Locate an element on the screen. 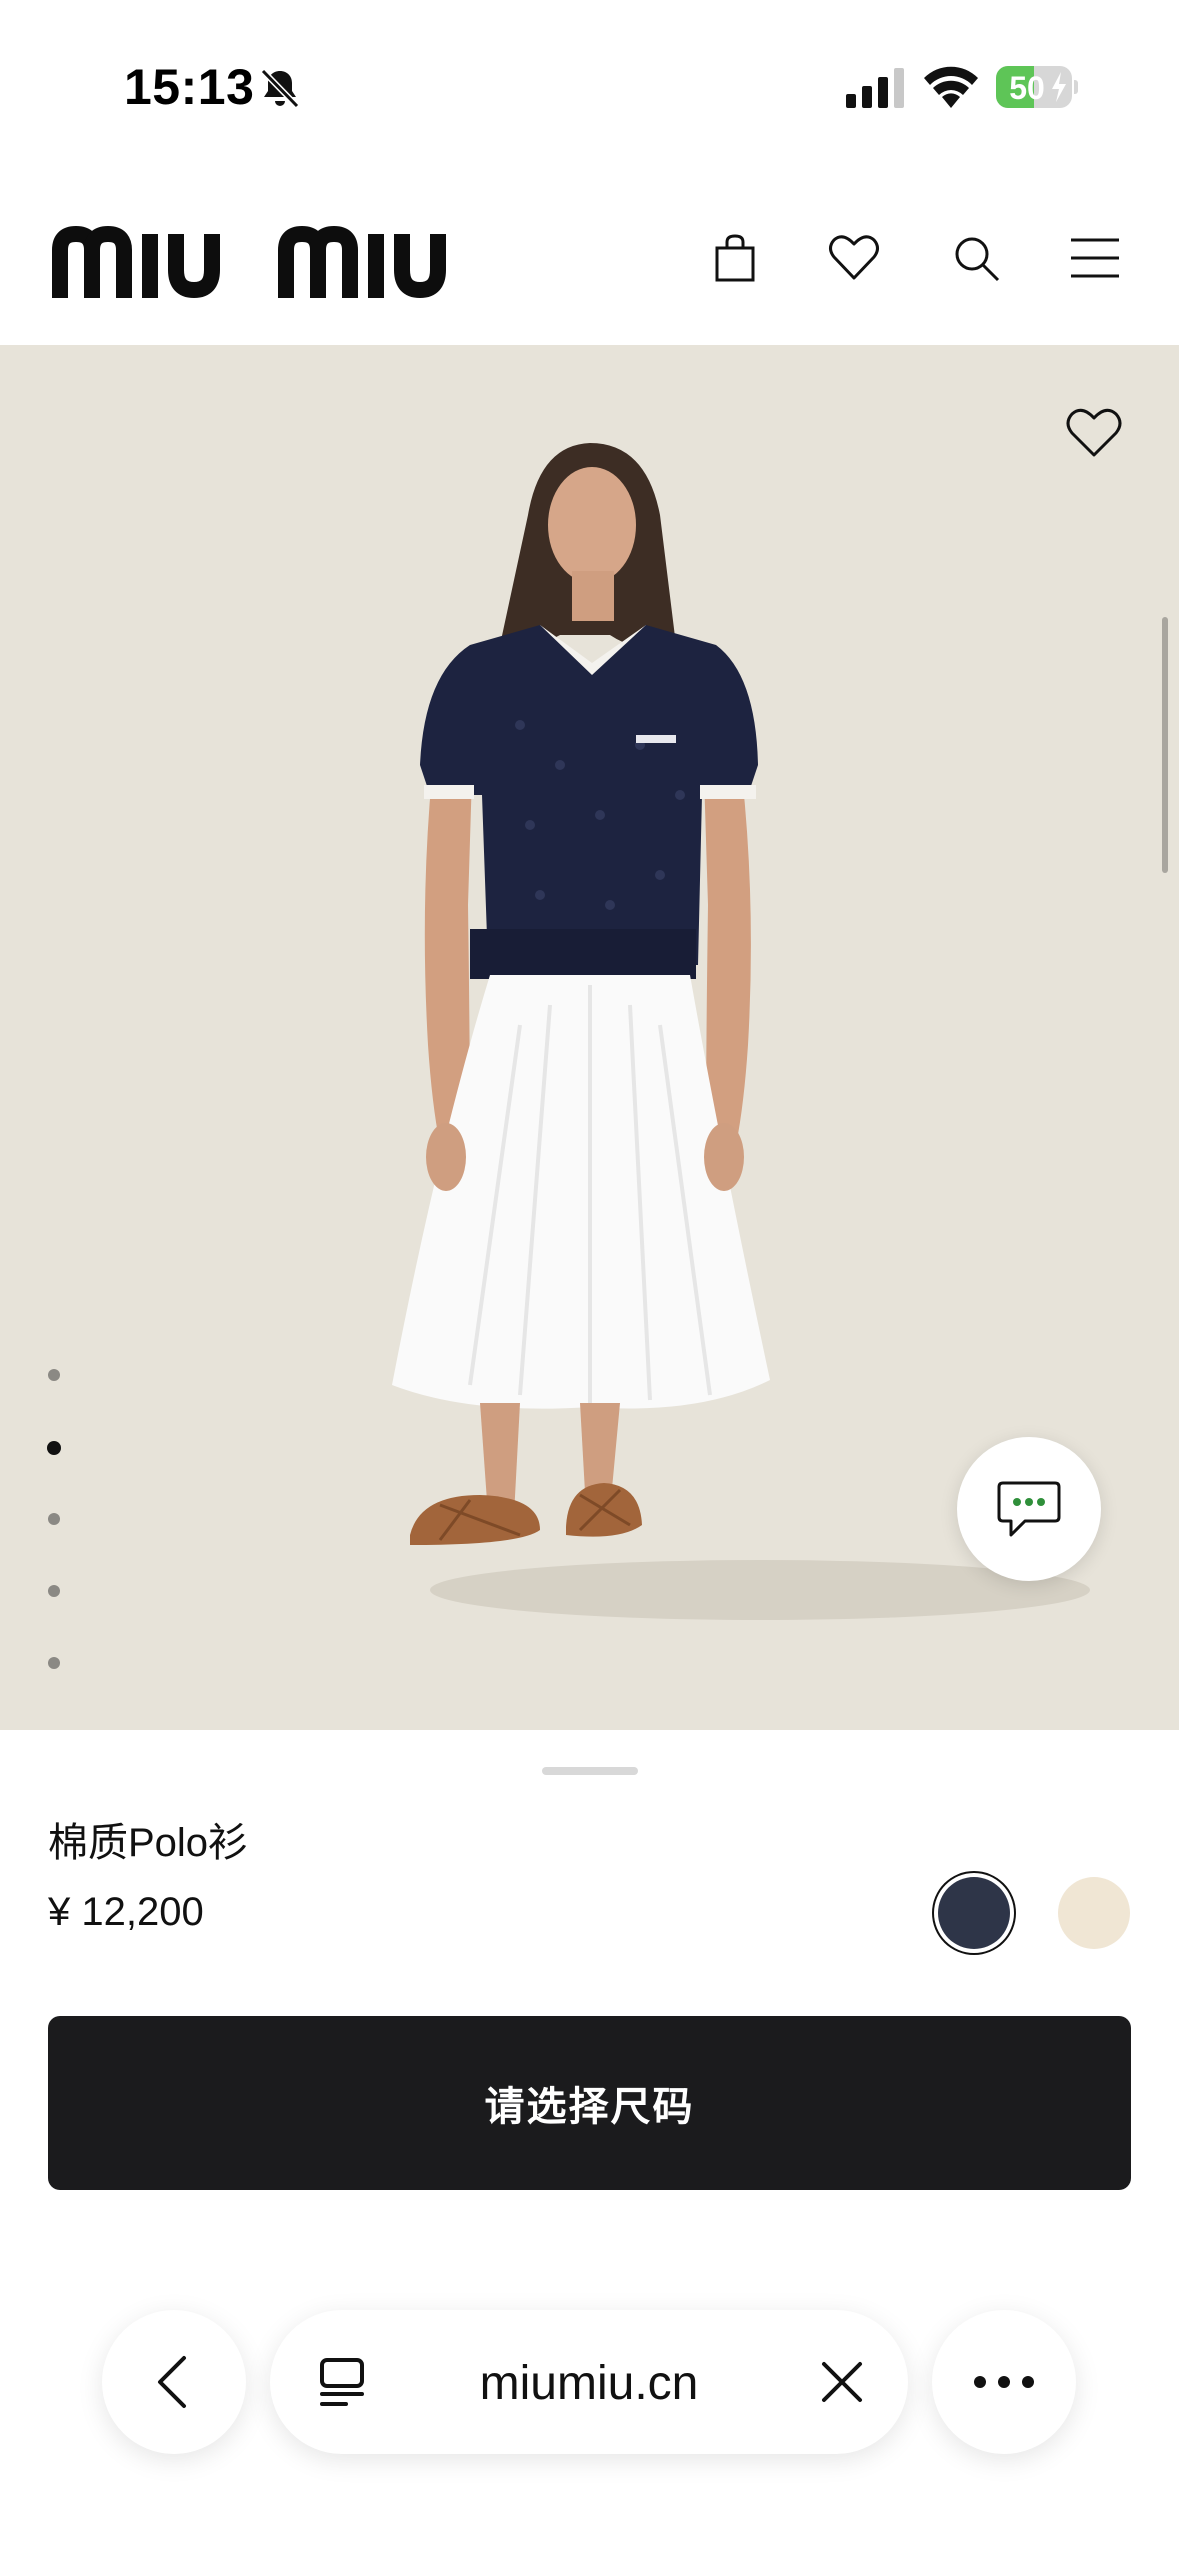 The image size is (1179, 2556). select-size-button: 请选择尺码 is located at coordinates (589, 2103).